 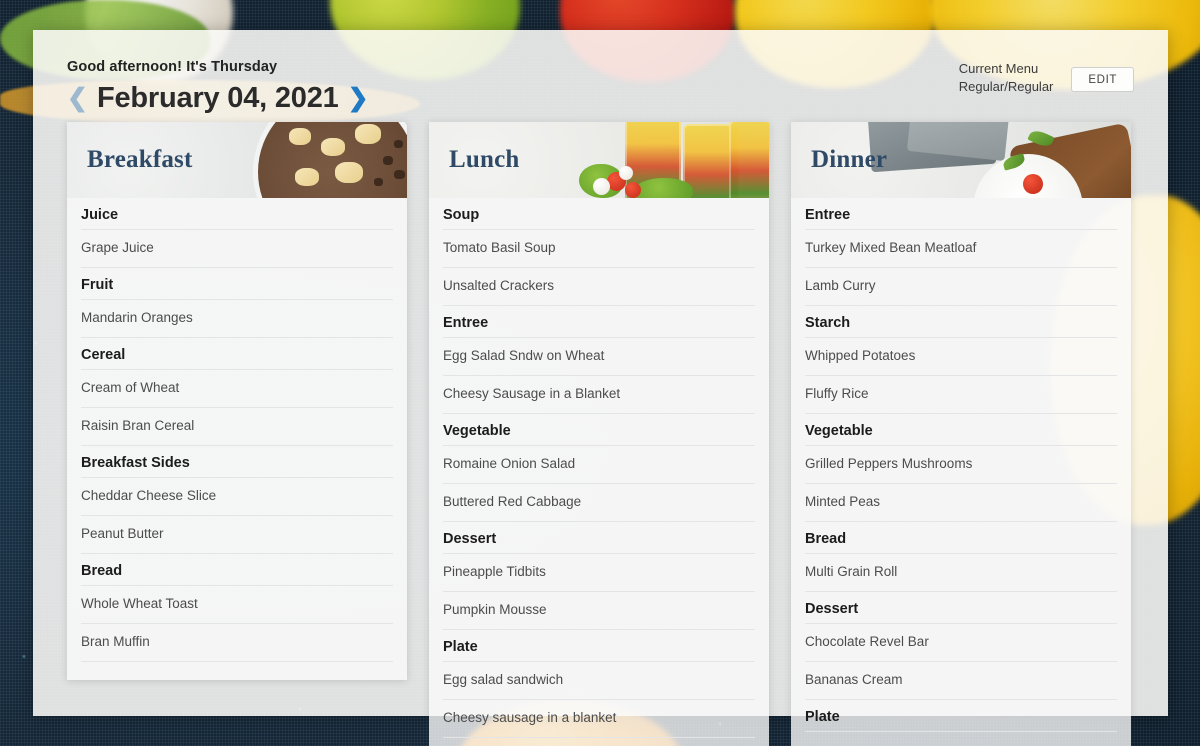 I want to click on menu-item-row: Pineapple Tidbits, so click(x=599, y=573).